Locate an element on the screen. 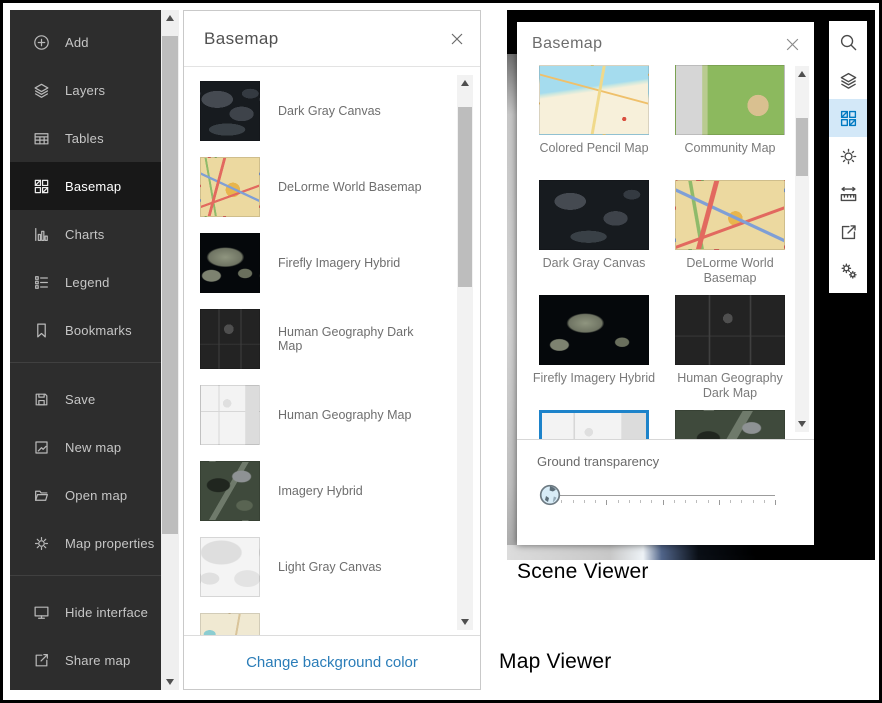  basemap-grid-scrollbar is located at coordinates (802, 249).